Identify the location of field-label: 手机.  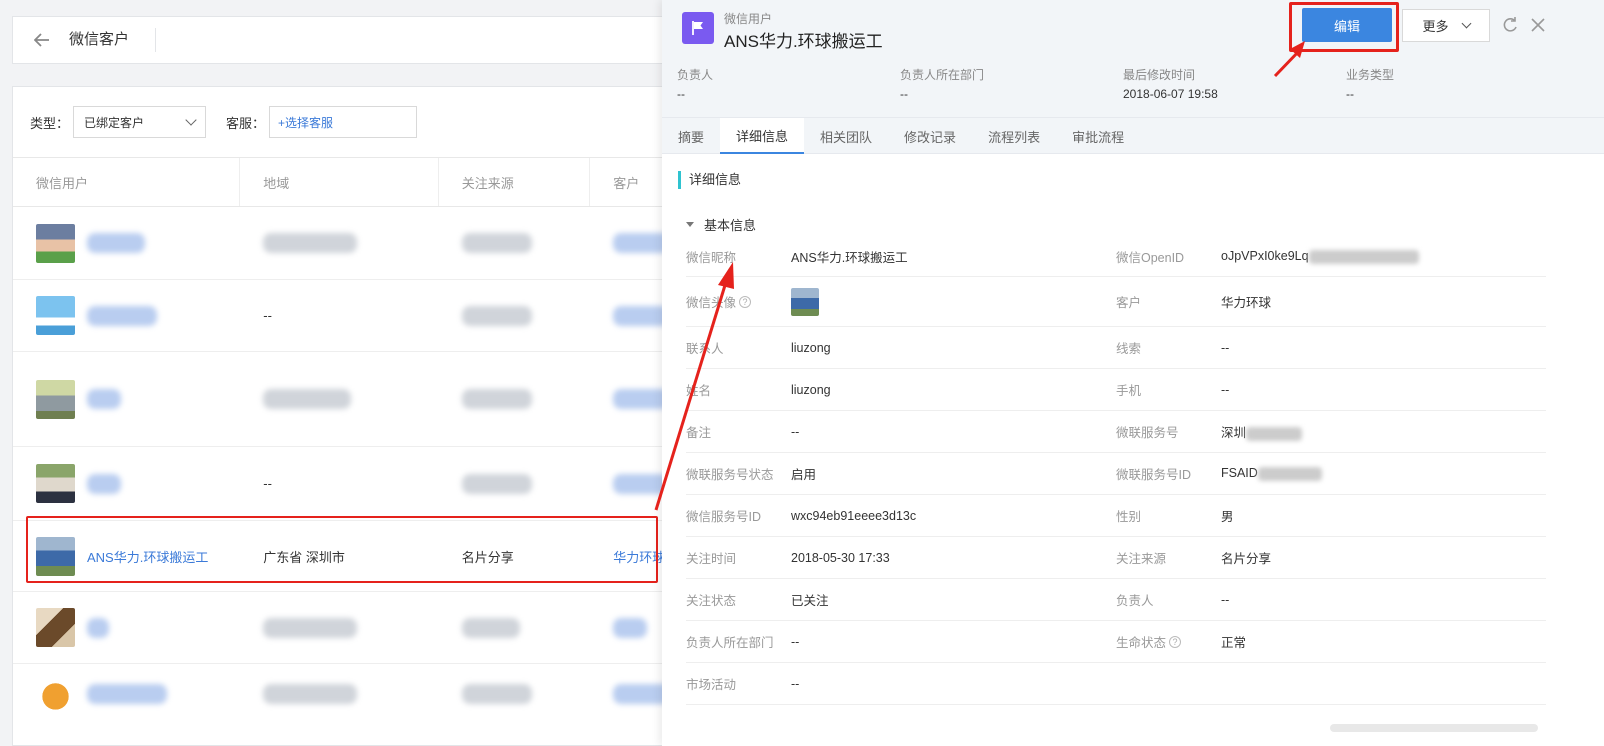
(1129, 391).